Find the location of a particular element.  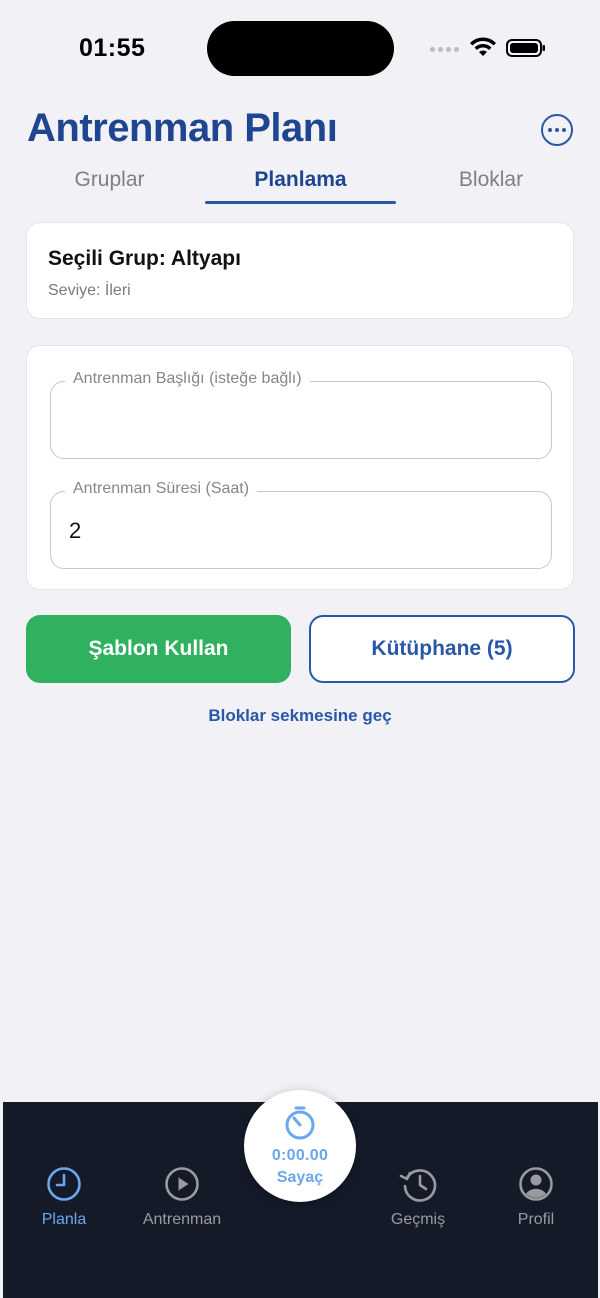

more-options-button is located at coordinates (557, 130).